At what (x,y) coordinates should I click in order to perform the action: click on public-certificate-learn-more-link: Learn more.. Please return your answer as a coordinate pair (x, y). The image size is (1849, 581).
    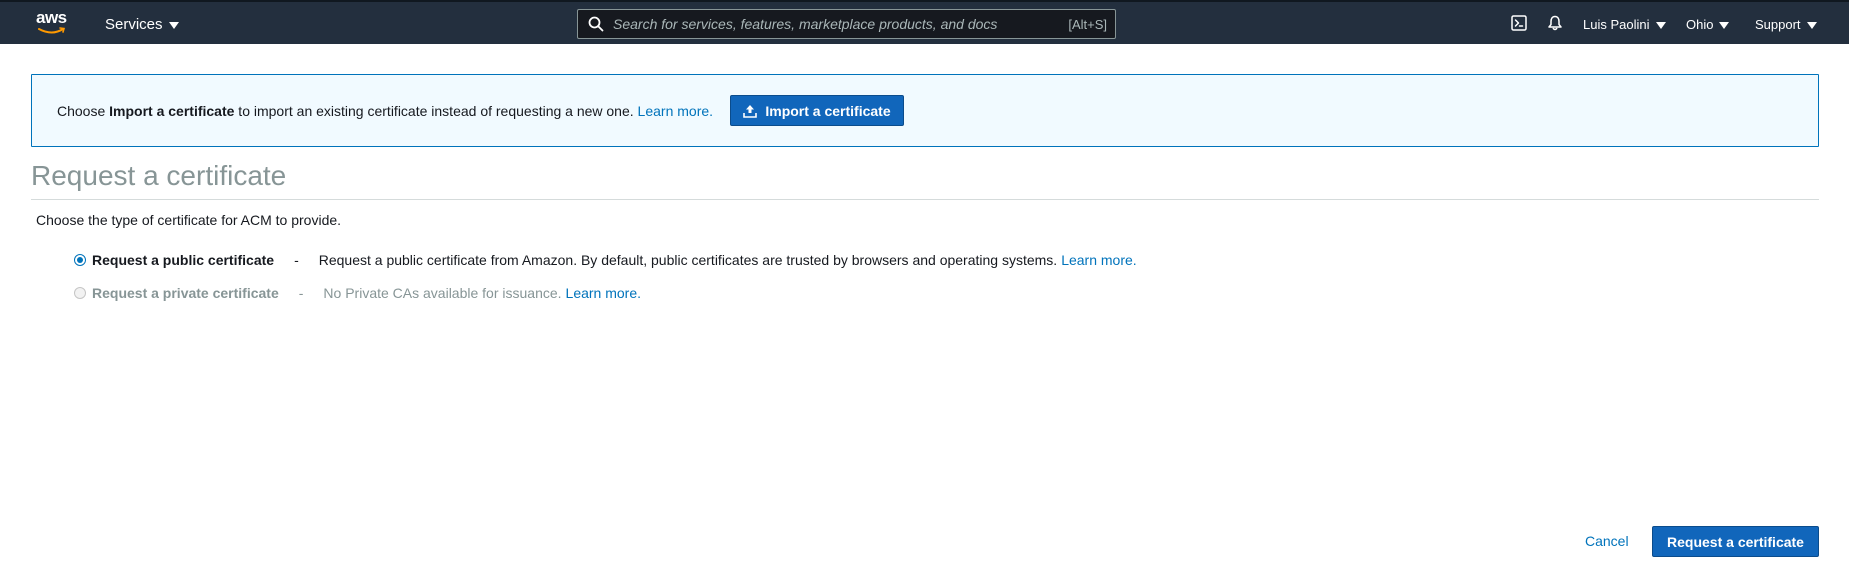
    Looking at the image, I should click on (1098, 260).